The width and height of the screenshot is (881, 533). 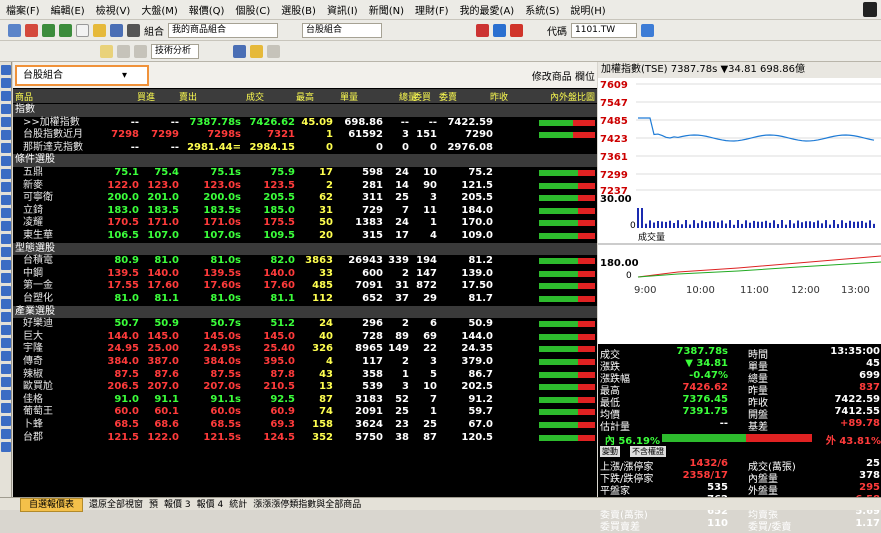 I want to click on section-row: 產業選股, so click(x=305, y=312).